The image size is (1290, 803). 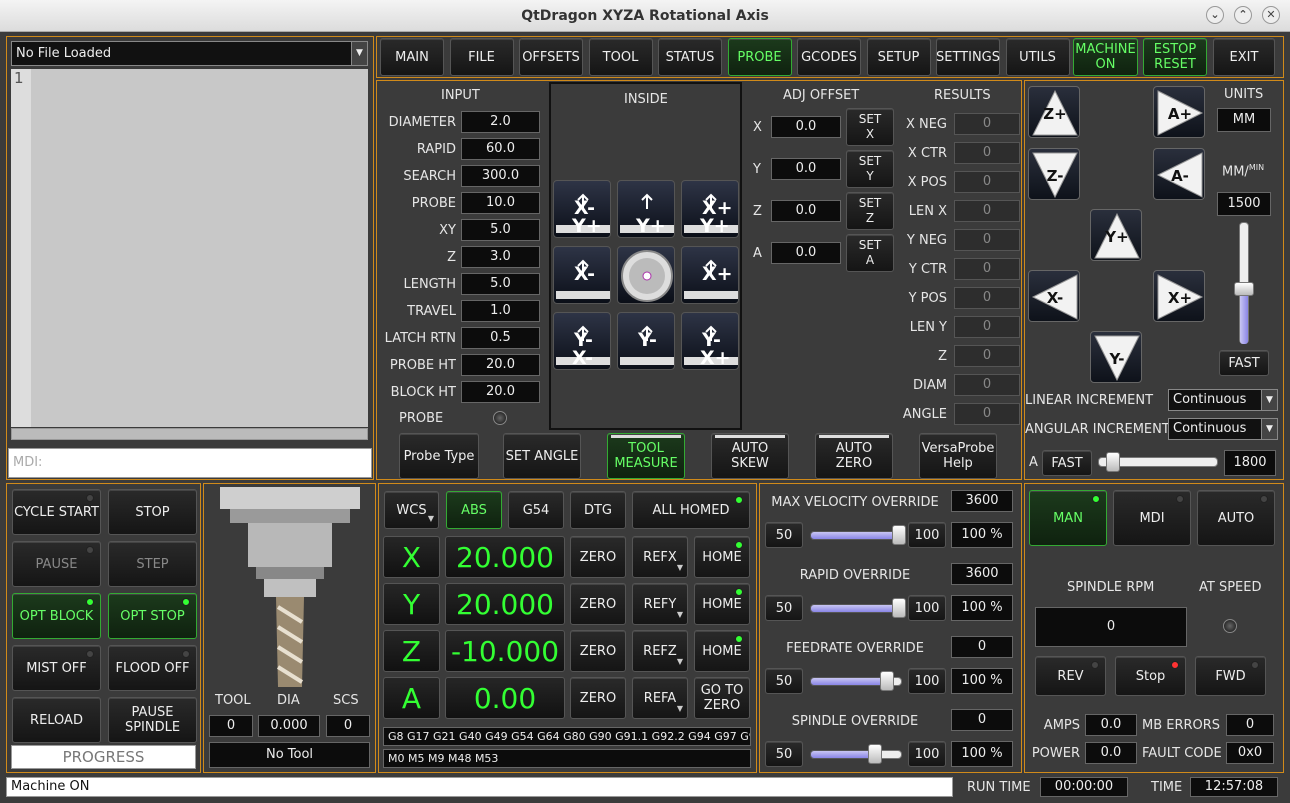 What do you see at coordinates (1243, 15) in the screenshot?
I see `maximize-icon: ⌃` at bounding box center [1243, 15].